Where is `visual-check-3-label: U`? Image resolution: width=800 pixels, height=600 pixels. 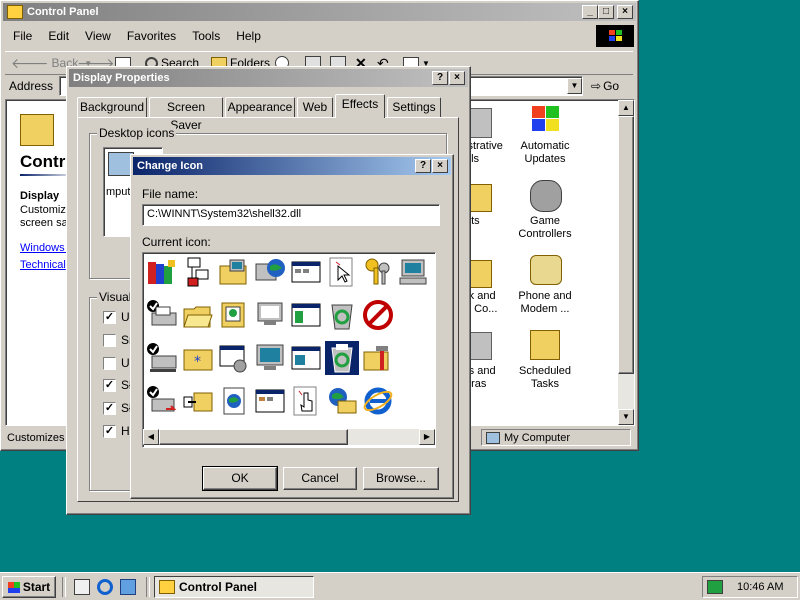
visual-check-3-label: U is located at coordinates (125, 363).